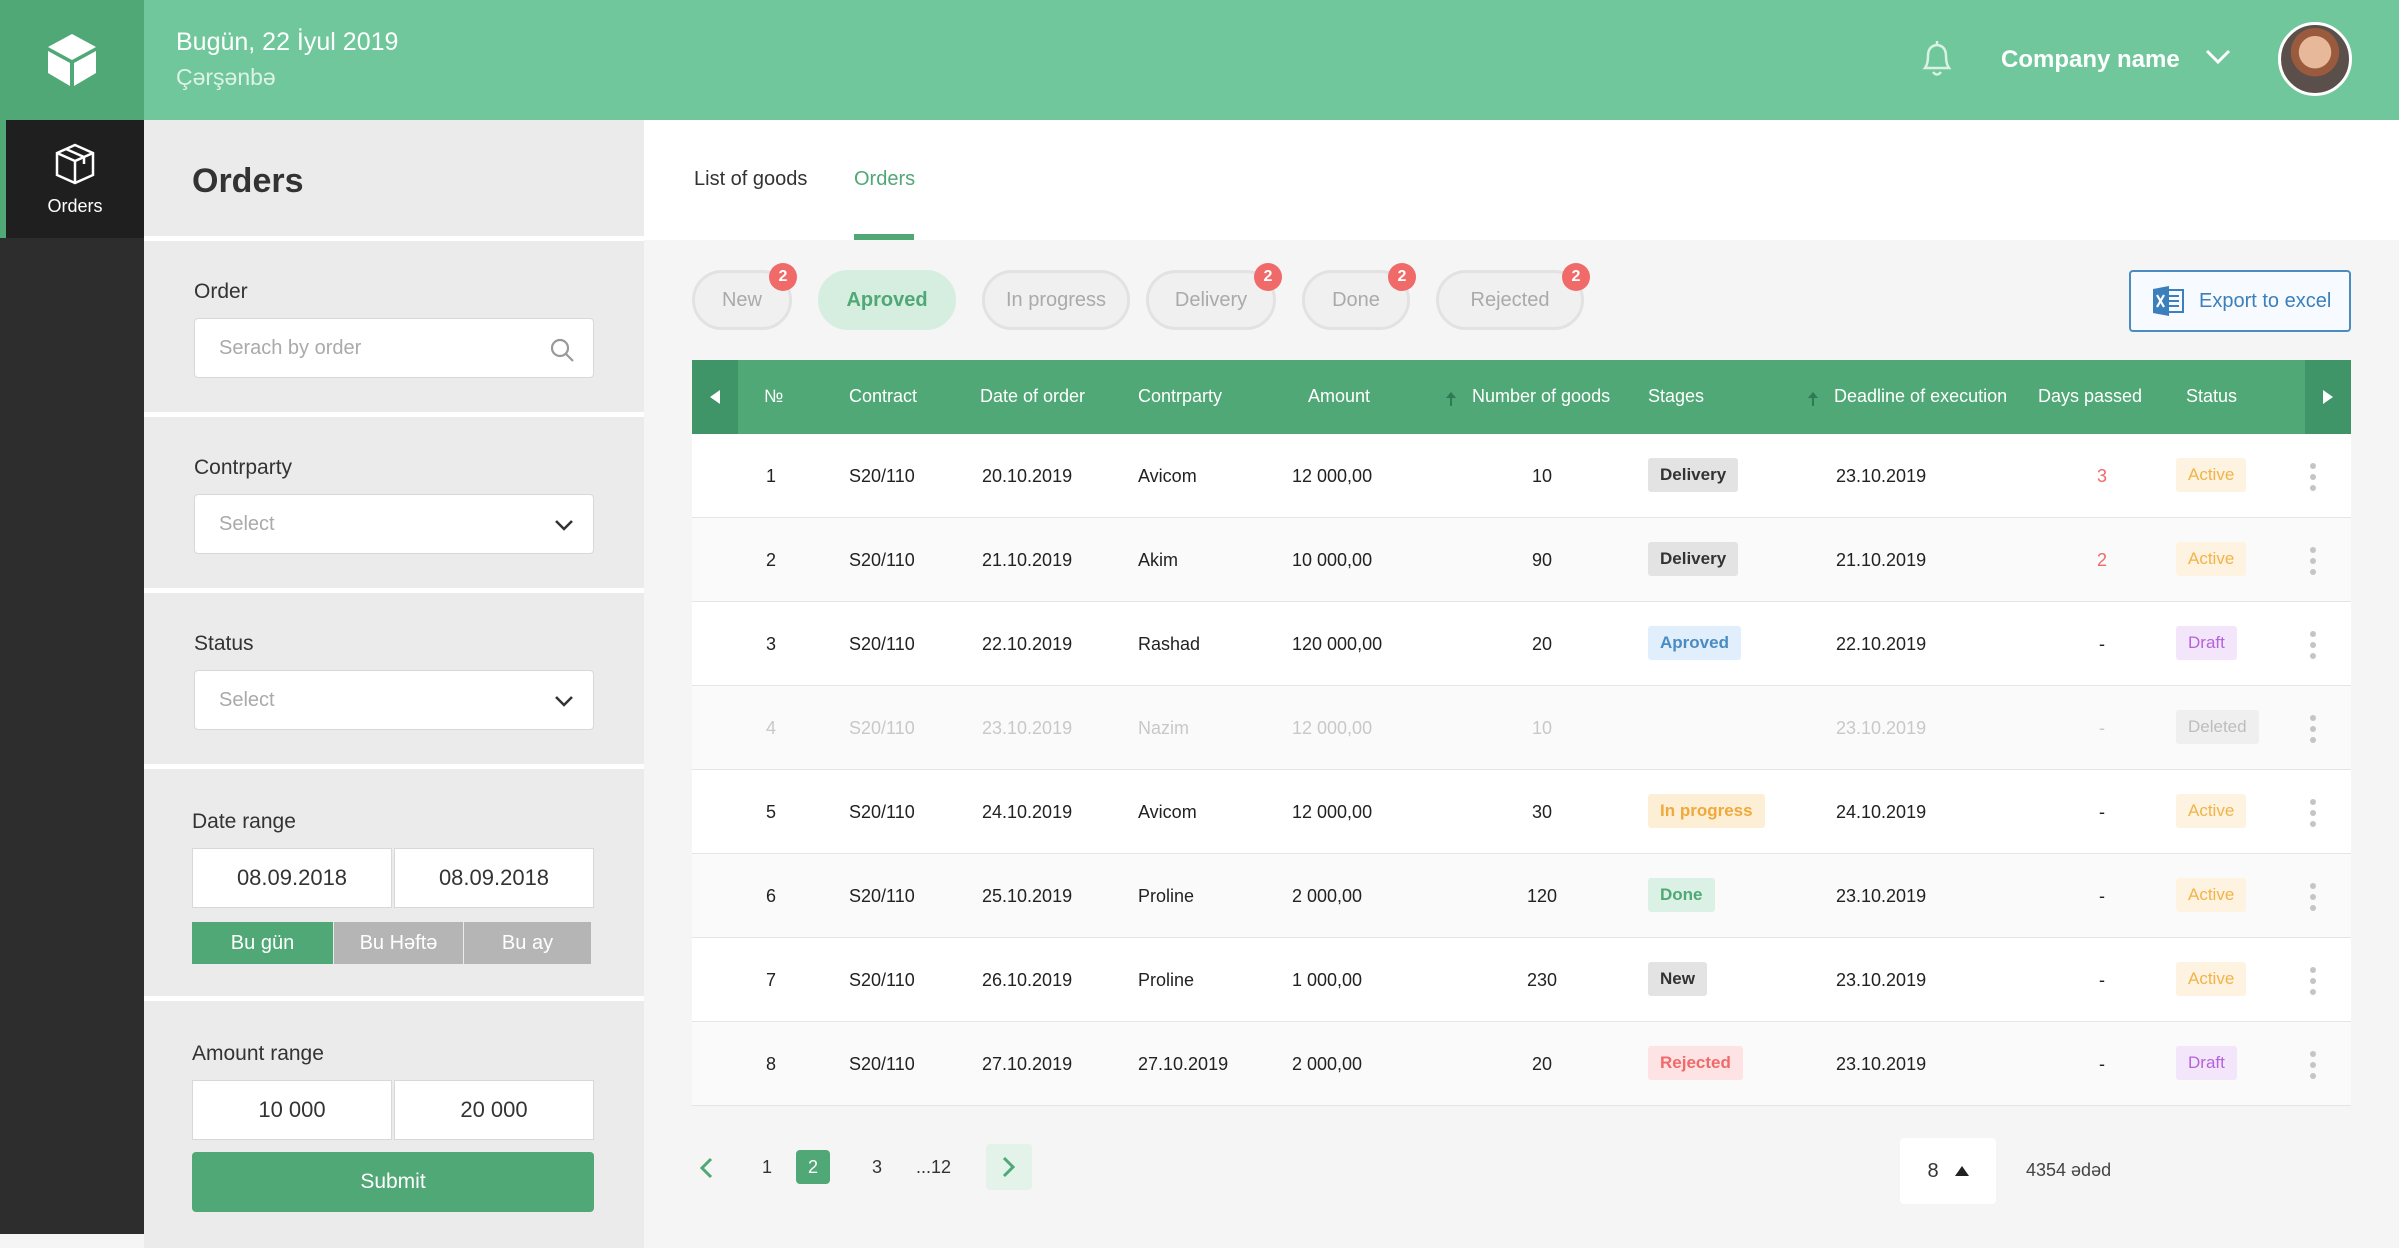 This screenshot has width=2399, height=1248. I want to click on cell-date: 21.10.2019, so click(1027, 560).